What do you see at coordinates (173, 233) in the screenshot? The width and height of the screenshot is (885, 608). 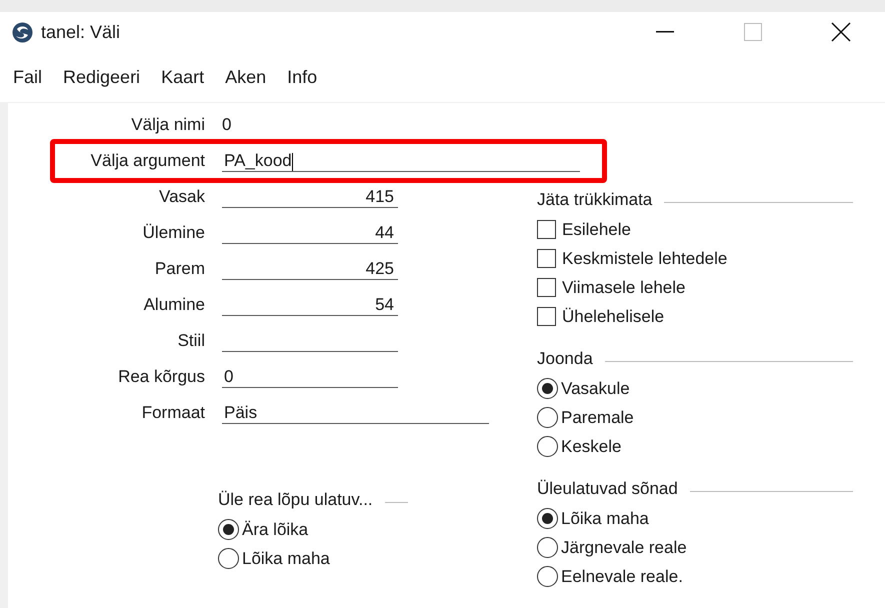 I see `field-label: Ülemine` at bounding box center [173, 233].